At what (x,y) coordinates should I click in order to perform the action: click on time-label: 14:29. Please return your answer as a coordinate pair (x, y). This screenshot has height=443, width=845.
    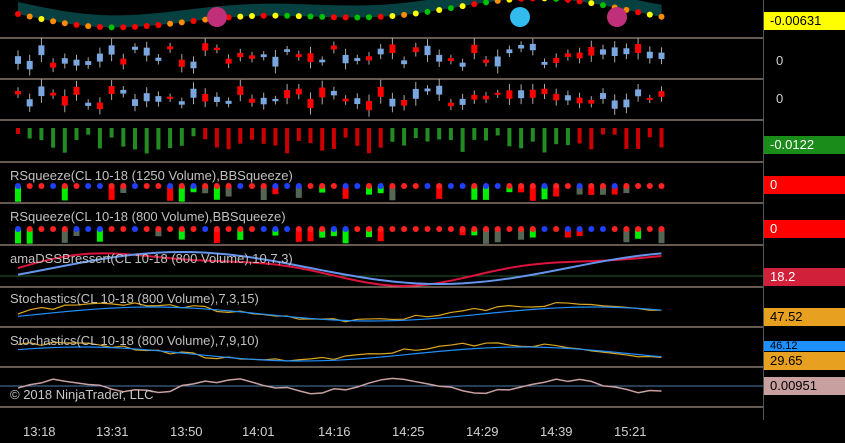
    Looking at the image, I should click on (482, 431).